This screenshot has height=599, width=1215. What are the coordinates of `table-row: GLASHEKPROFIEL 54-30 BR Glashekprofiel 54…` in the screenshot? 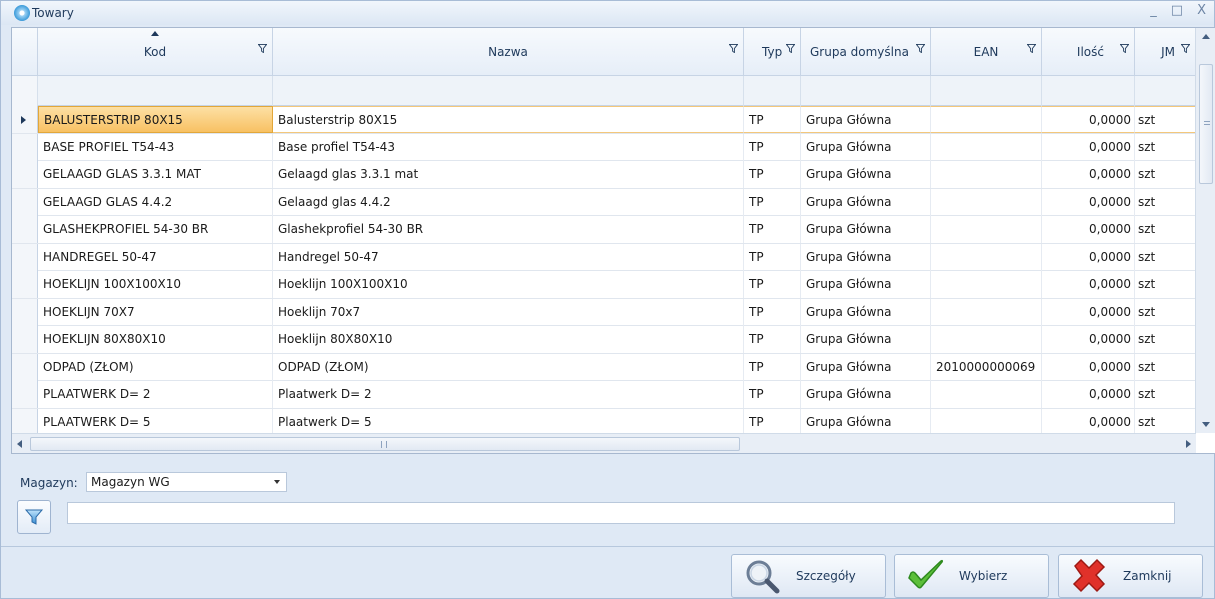 It's located at (604, 230).